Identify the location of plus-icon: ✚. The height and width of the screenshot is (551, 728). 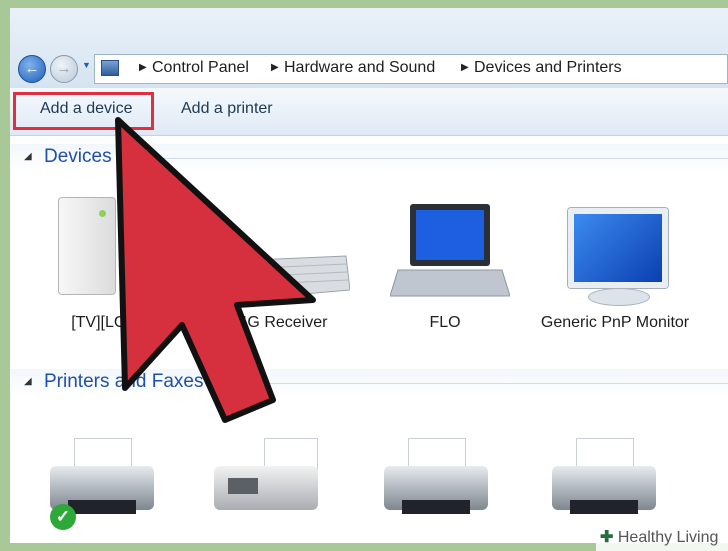
(607, 537).